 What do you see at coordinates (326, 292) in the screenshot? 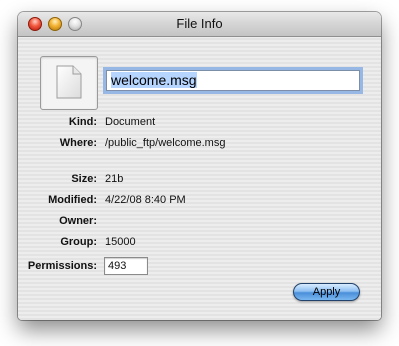
I see `apply-button: Apply` at bounding box center [326, 292].